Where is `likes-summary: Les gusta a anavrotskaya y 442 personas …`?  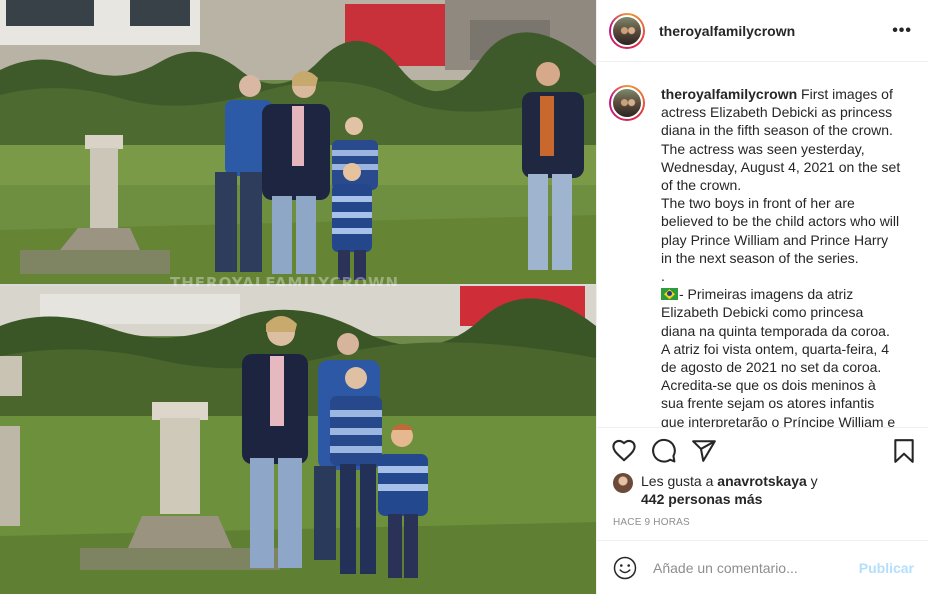
likes-summary: Les gusta a anavrotskaya y 442 personas … is located at coordinates (763, 490).